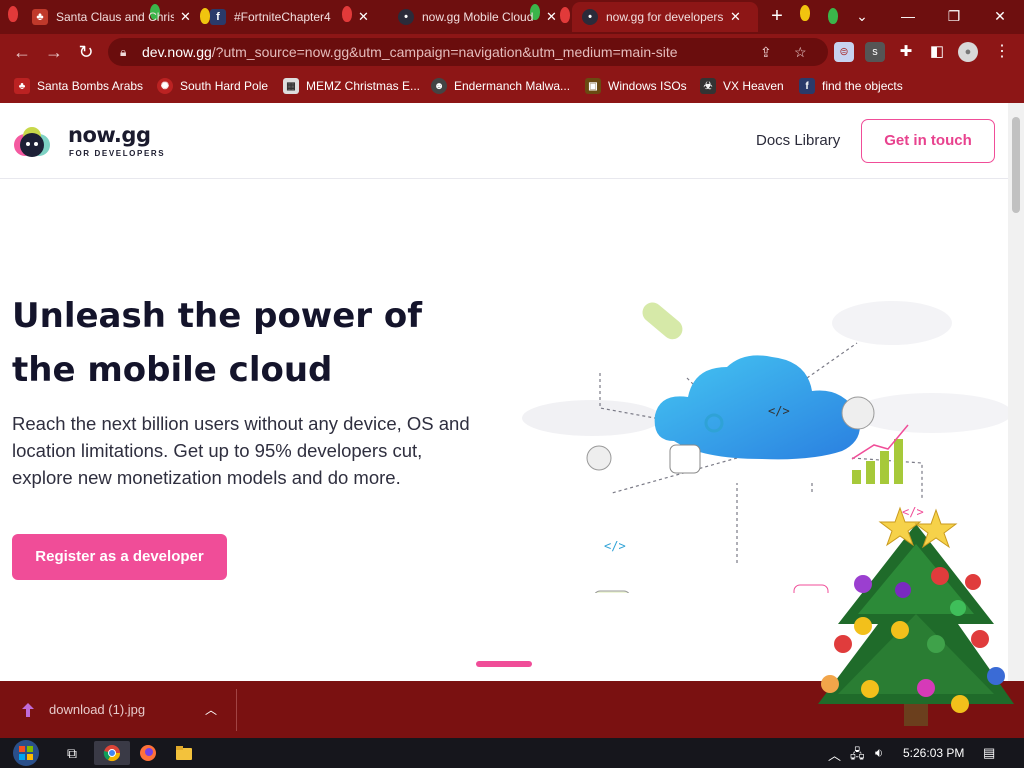  Describe the element at coordinates (1002, 52) in the screenshot. I see `browser-menu-icon: ⋮` at that location.